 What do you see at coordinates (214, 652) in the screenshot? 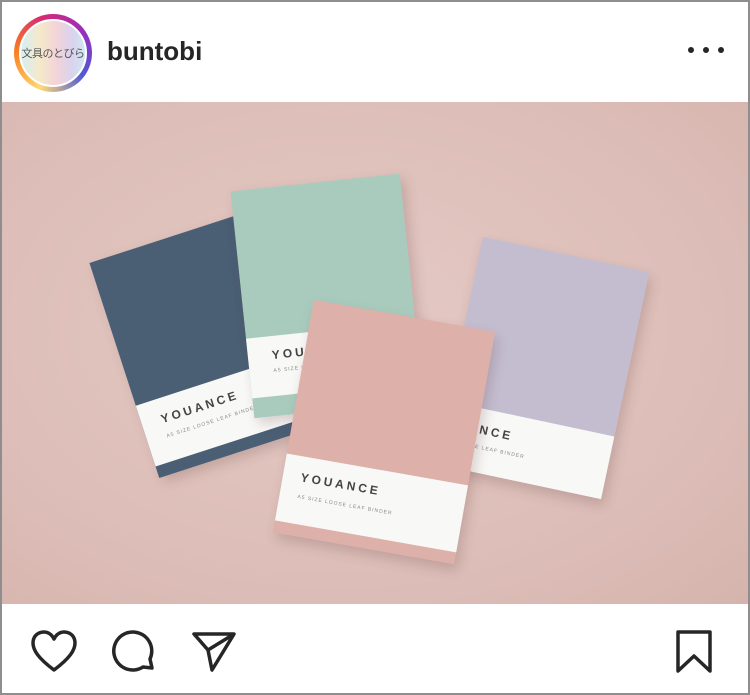
I see `send-icon` at bounding box center [214, 652].